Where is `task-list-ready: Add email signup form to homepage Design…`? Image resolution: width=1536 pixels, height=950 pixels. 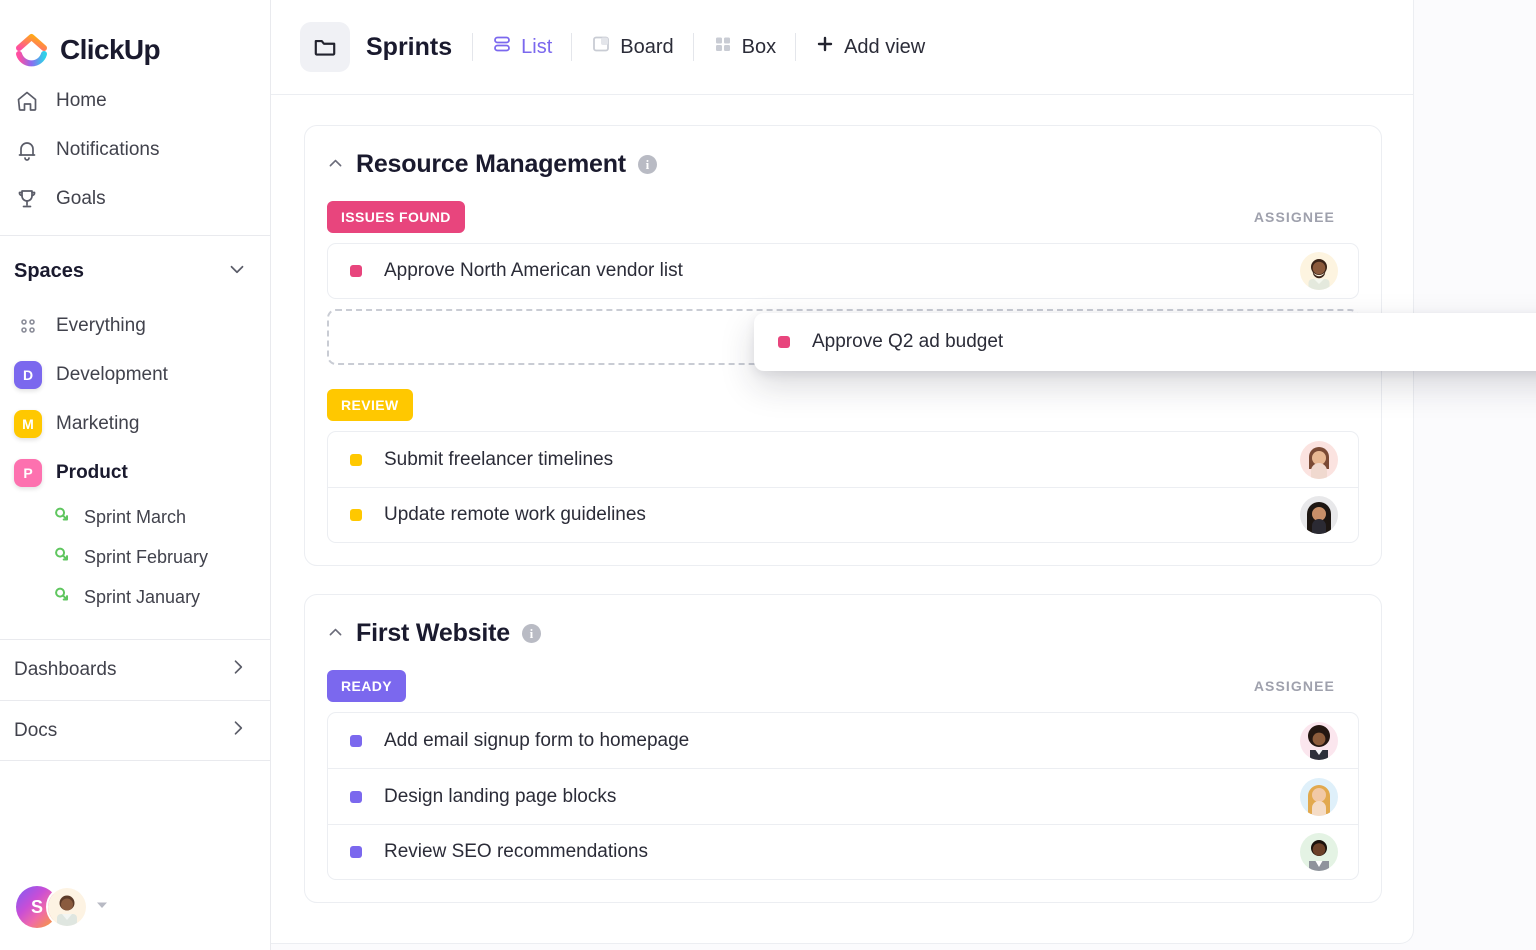
task-list-ready: Add email signup form to homepage Design… is located at coordinates (843, 796).